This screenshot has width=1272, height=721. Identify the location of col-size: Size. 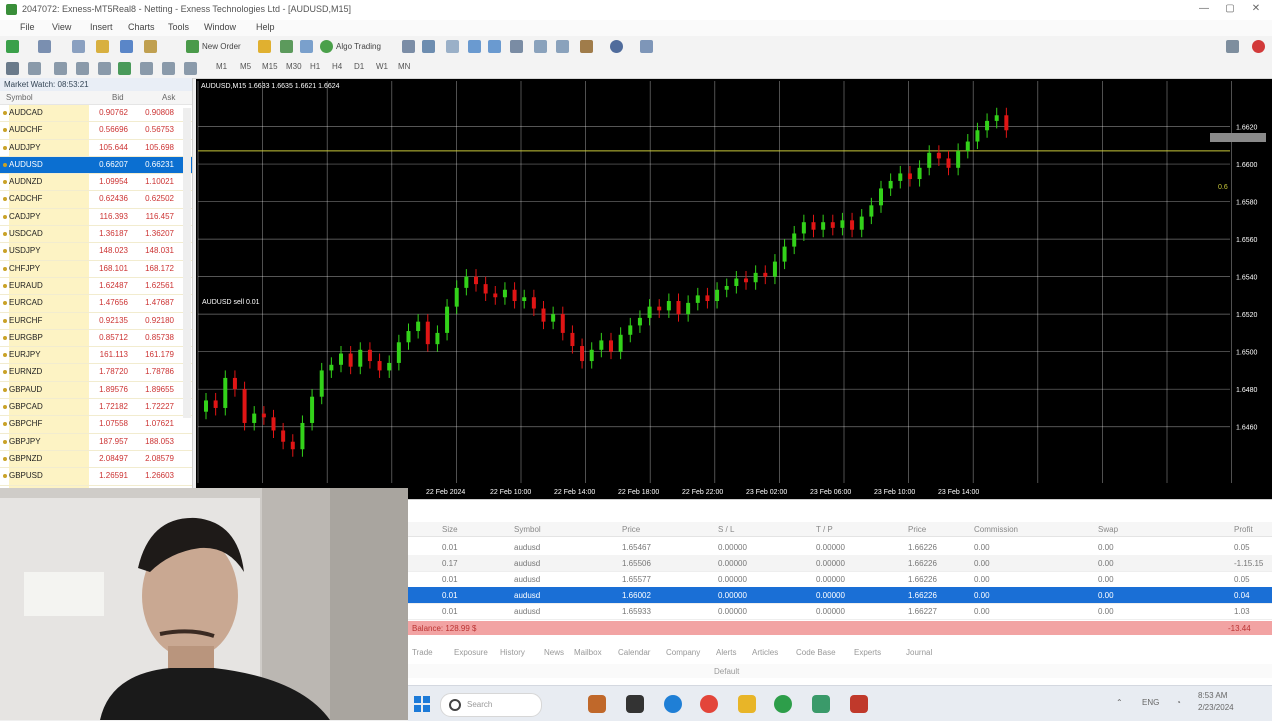
(450, 529).